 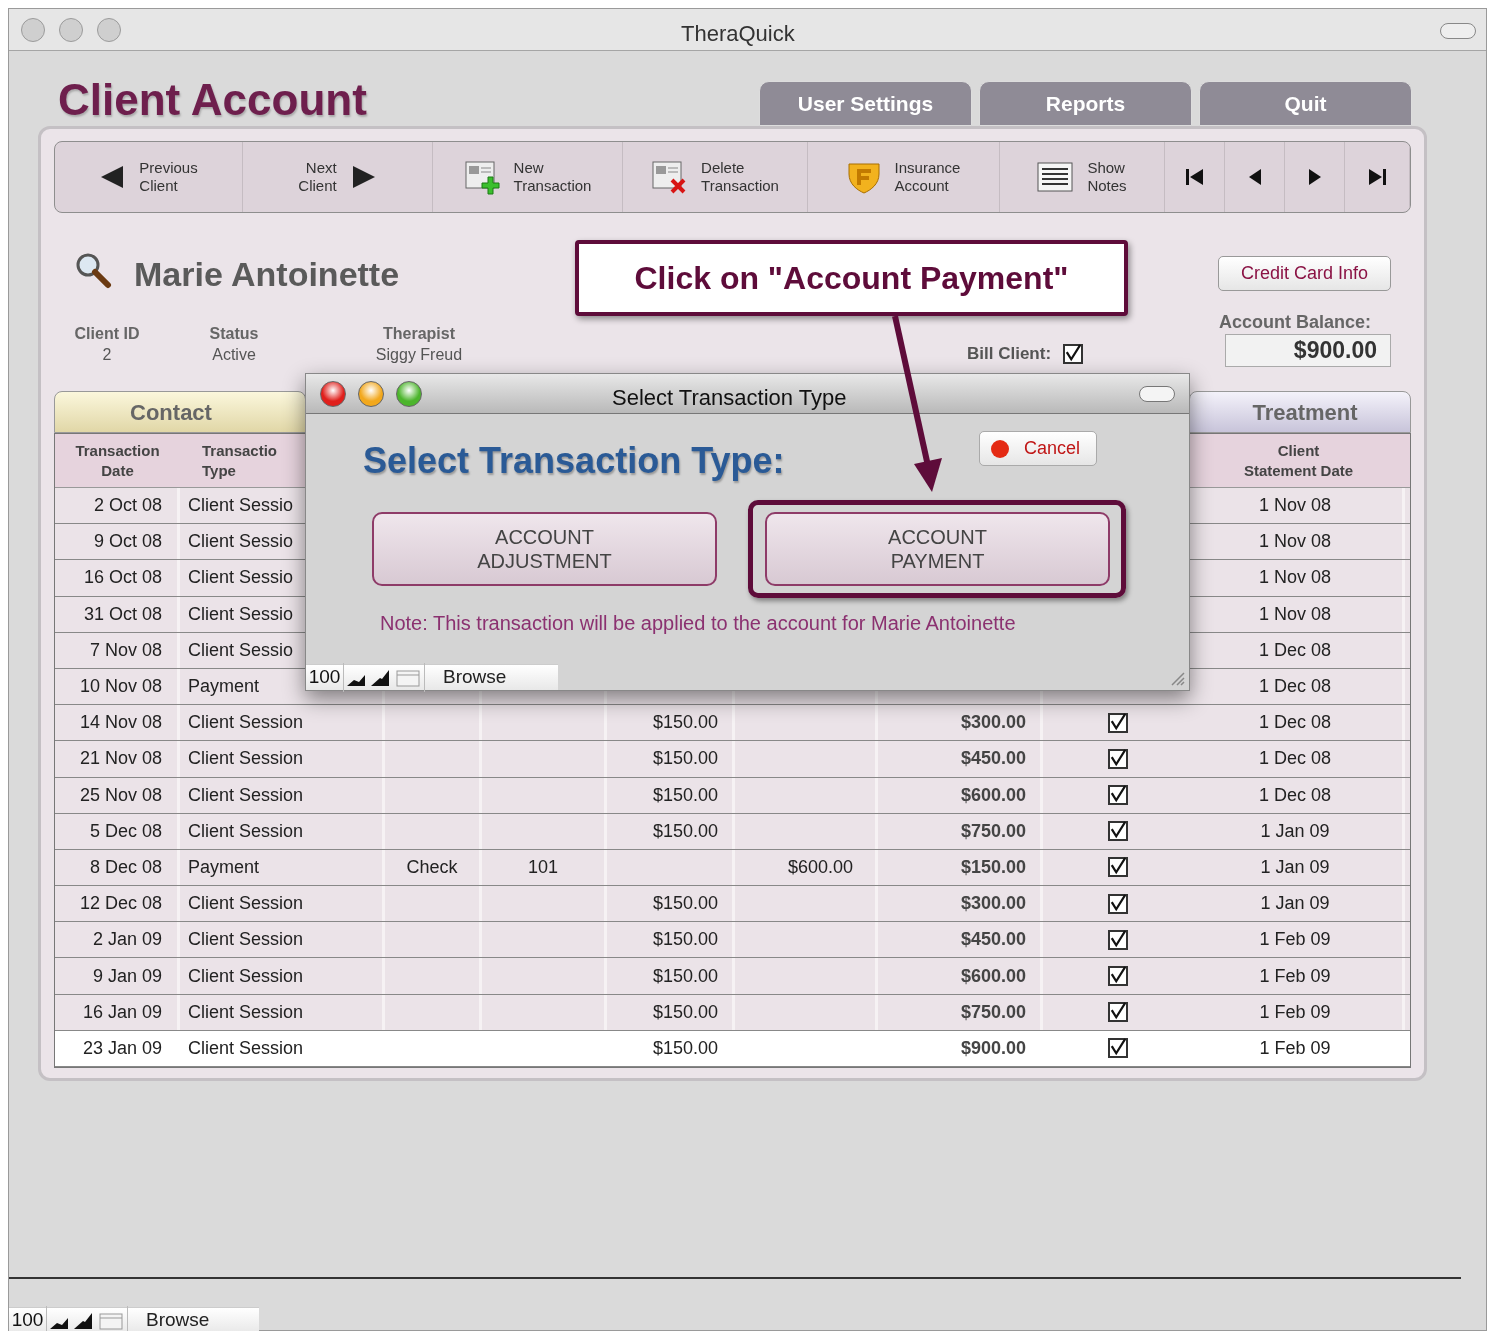 I want to click on table-cell-text: 16 Oct 08, so click(x=122, y=578).